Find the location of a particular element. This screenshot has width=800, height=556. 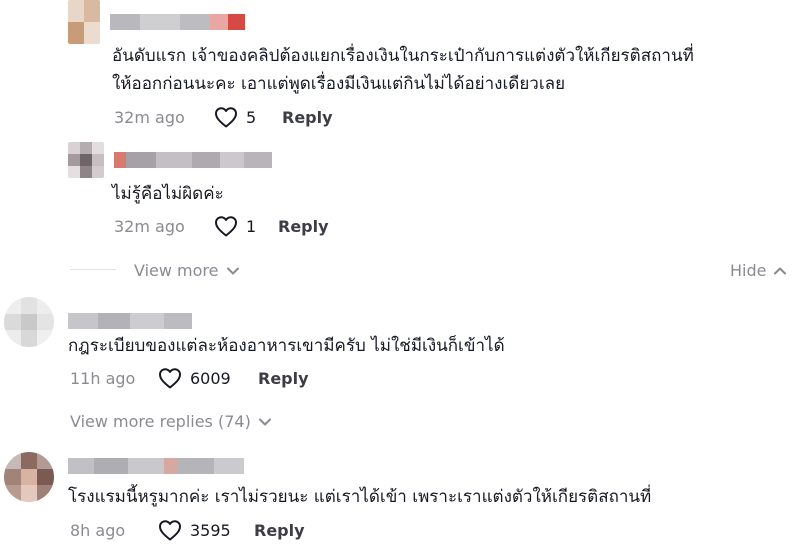

comment-text-line: ไม่รู้คือไม่ผิดค่ะ is located at coordinates (168, 194).